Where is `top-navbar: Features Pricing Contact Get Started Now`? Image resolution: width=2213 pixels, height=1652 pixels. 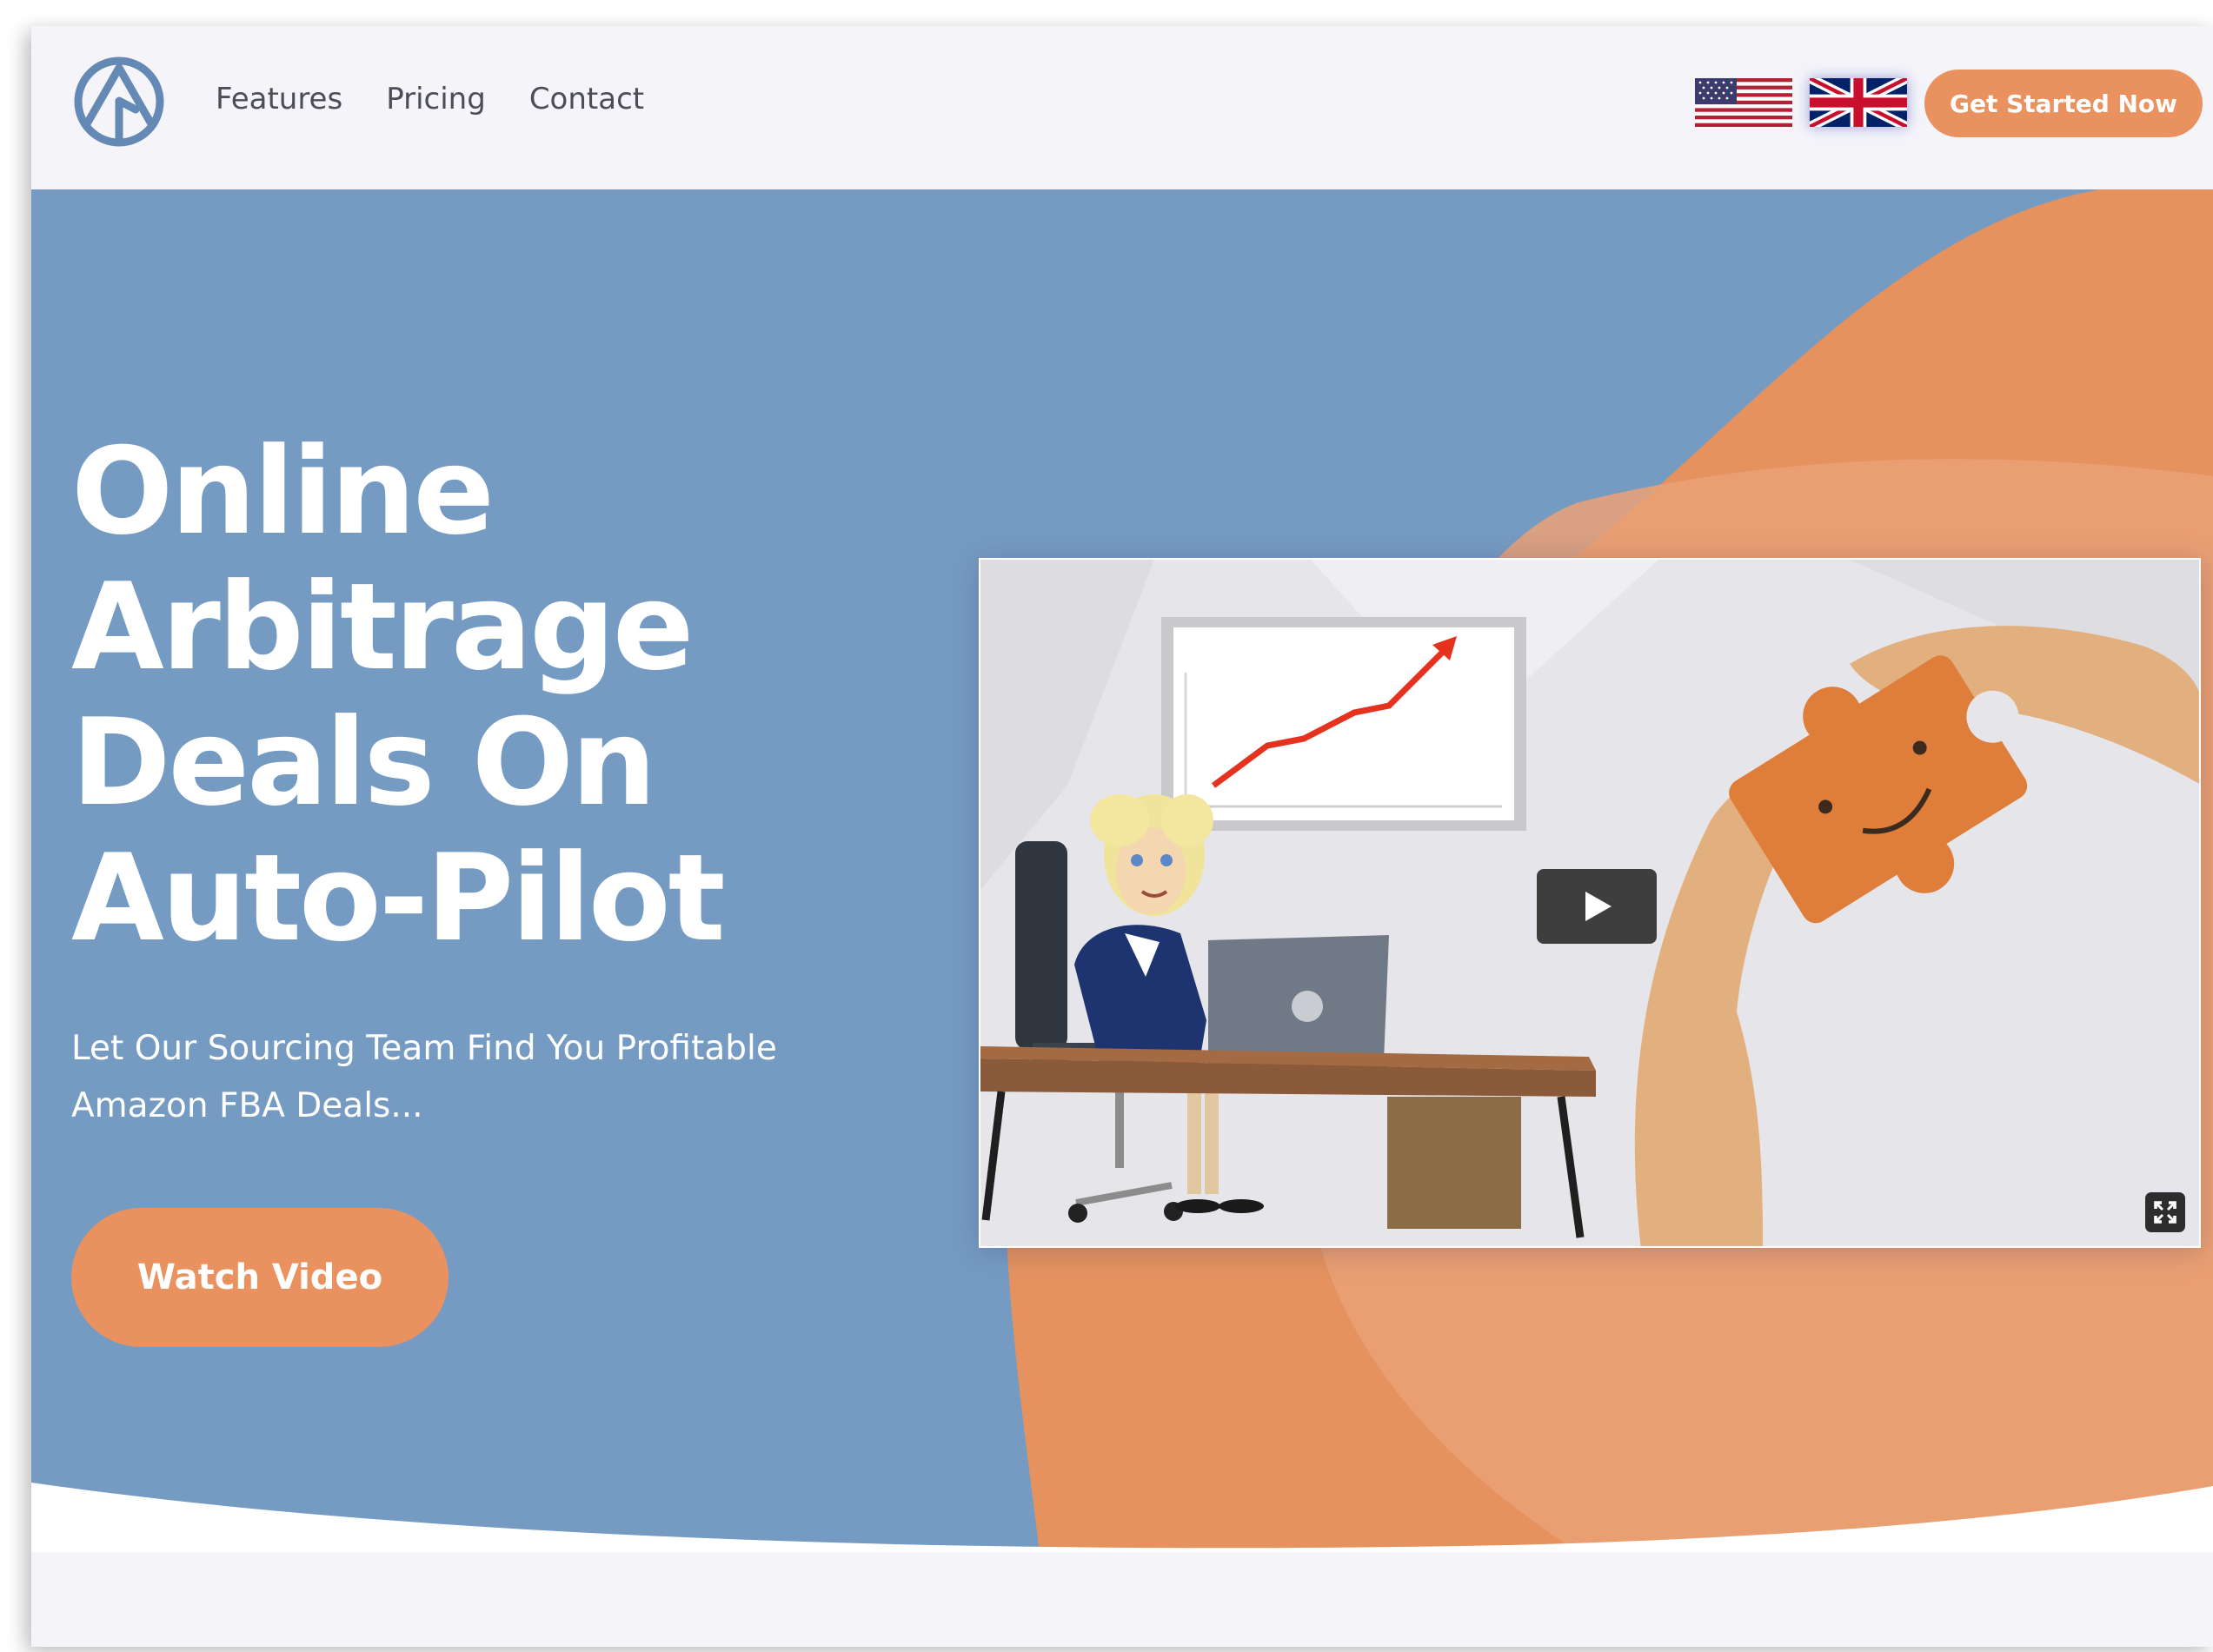
top-navbar: Features Pricing Contact Get Started Now is located at coordinates (1122, 107).